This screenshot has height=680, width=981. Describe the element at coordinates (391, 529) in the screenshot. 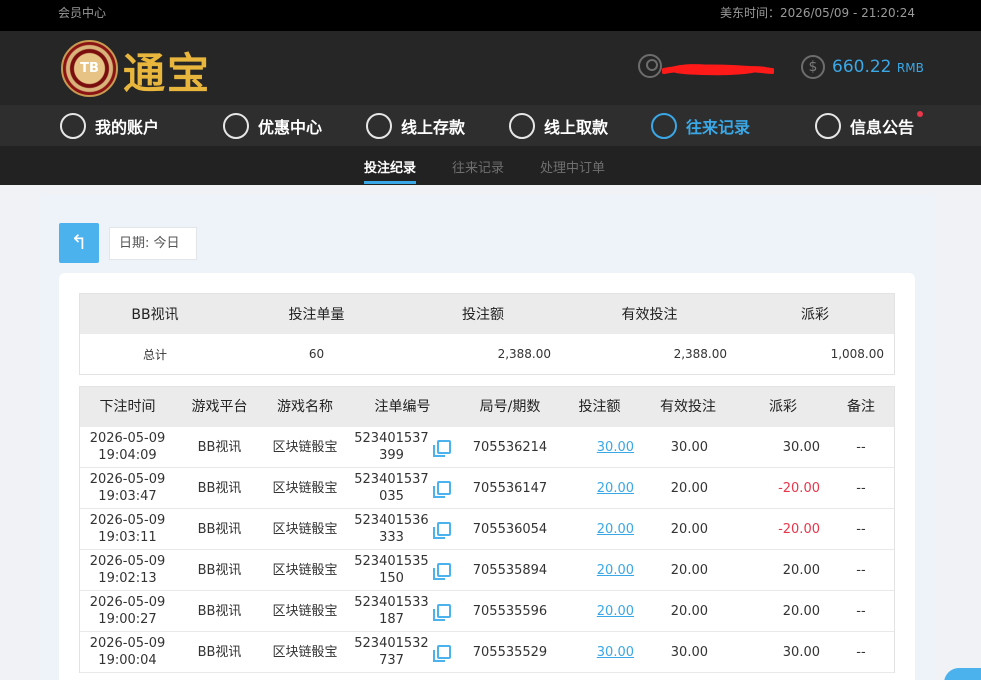

I see `order-number: 523401536 333` at that location.